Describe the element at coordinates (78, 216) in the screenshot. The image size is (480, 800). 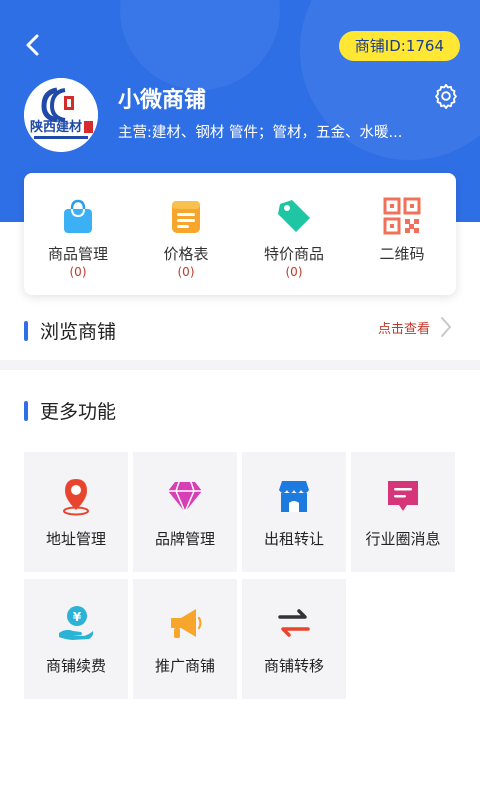
I see `shopping-bag-icon` at that location.